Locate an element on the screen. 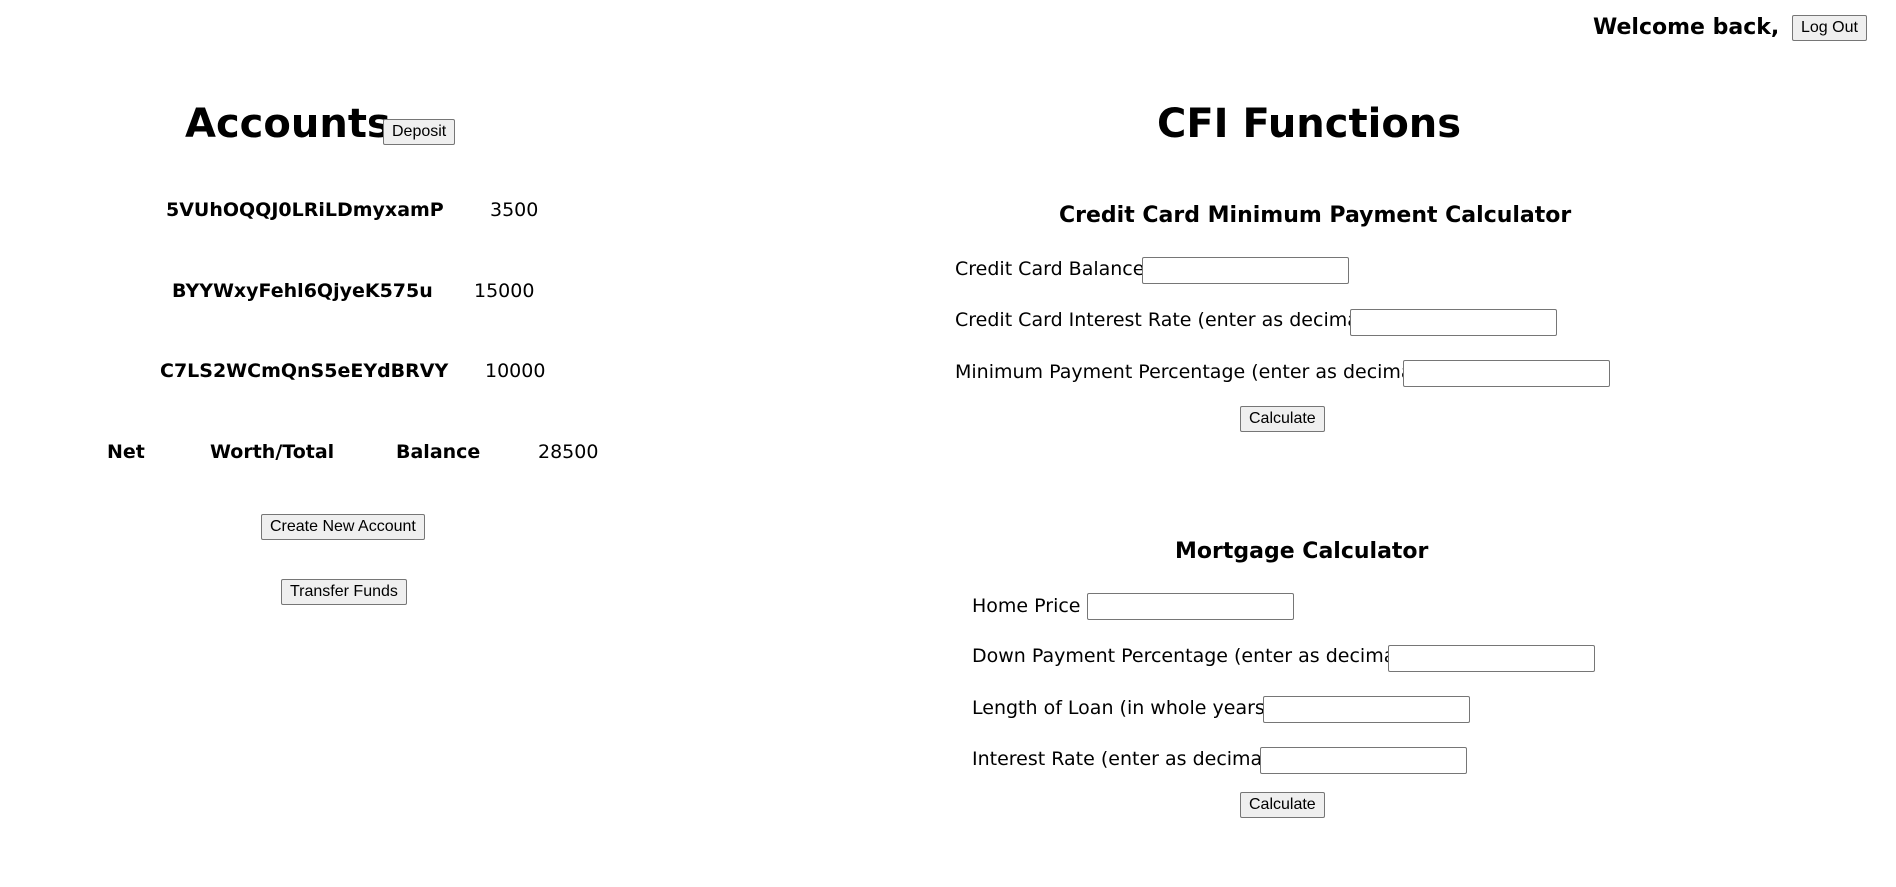 The image size is (1896, 887). account-balance: 3500 is located at coordinates (514, 210).